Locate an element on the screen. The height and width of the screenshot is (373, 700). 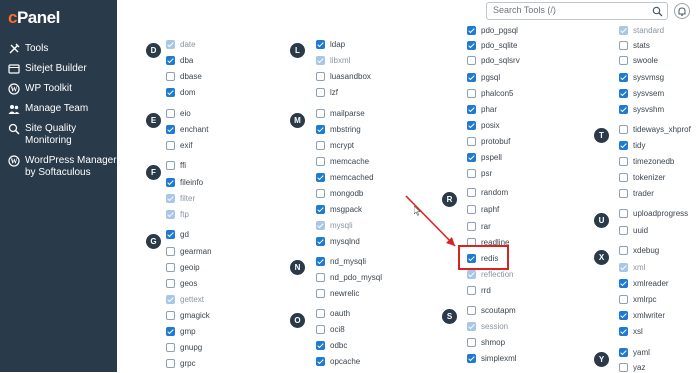
sidebar-item-manage-team: Manage Team is located at coordinates (62, 109).